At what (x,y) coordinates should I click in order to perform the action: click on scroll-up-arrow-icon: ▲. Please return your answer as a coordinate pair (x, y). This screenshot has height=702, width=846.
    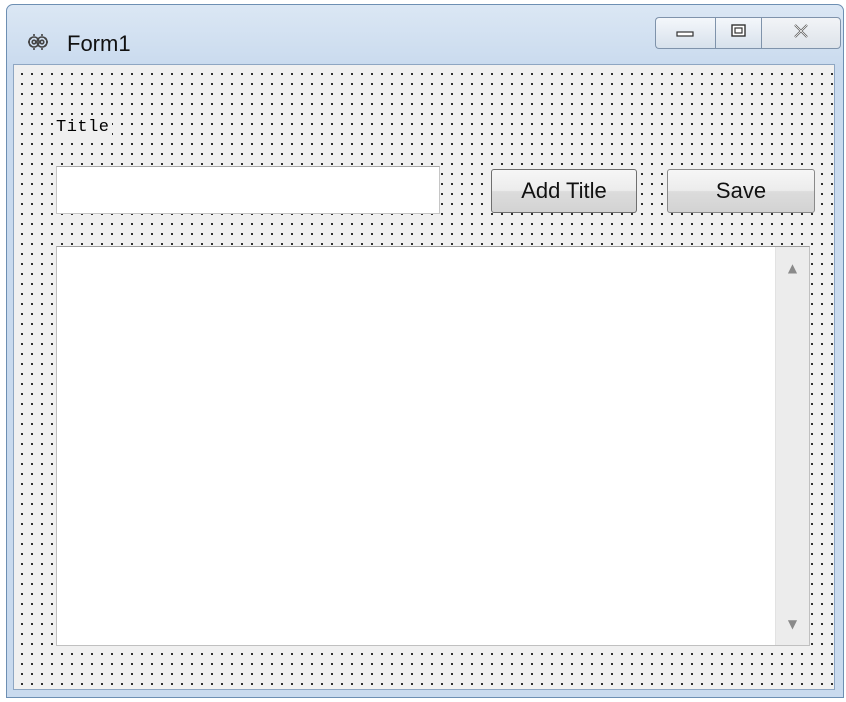
    Looking at the image, I should click on (792, 268).